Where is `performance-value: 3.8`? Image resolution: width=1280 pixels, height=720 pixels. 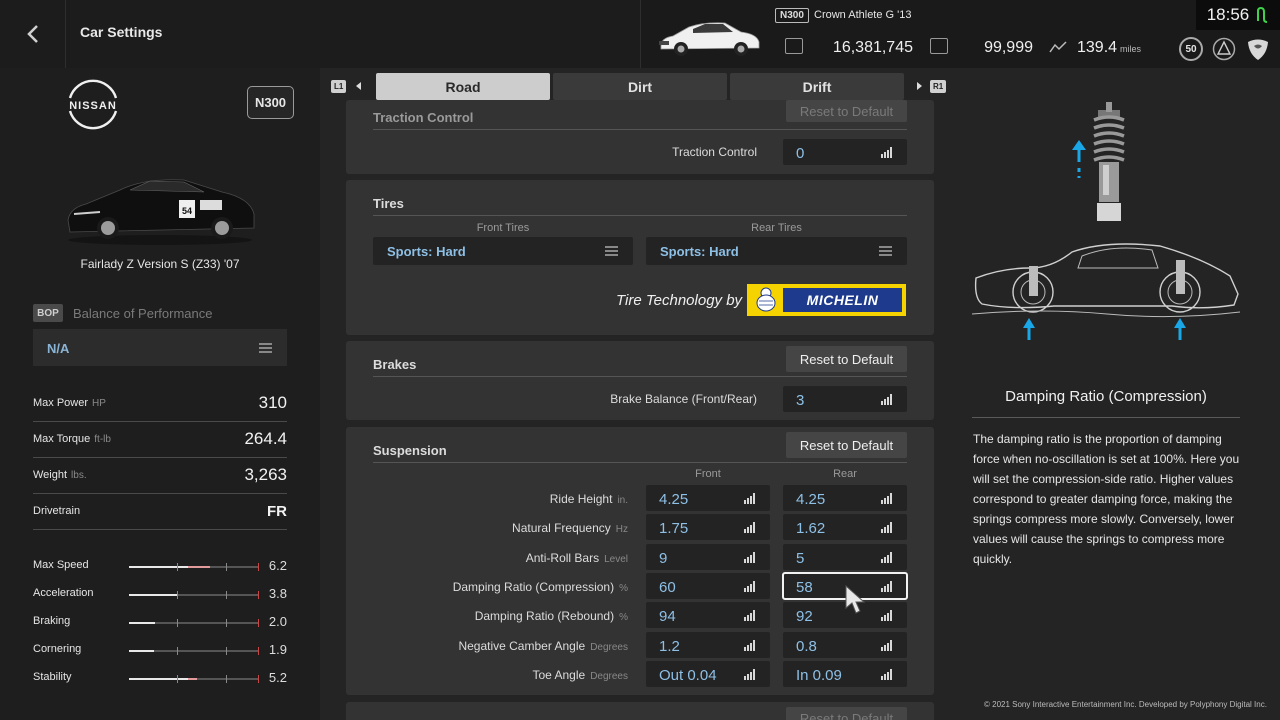 performance-value: 3.8 is located at coordinates (277, 593).